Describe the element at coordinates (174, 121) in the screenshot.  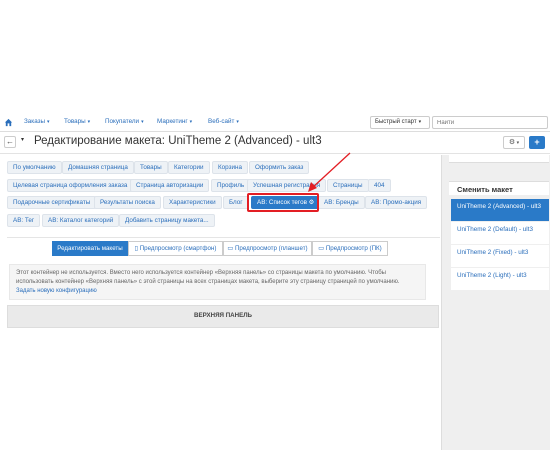
I see `nav-marketing: Маркетинг ▾` at that location.